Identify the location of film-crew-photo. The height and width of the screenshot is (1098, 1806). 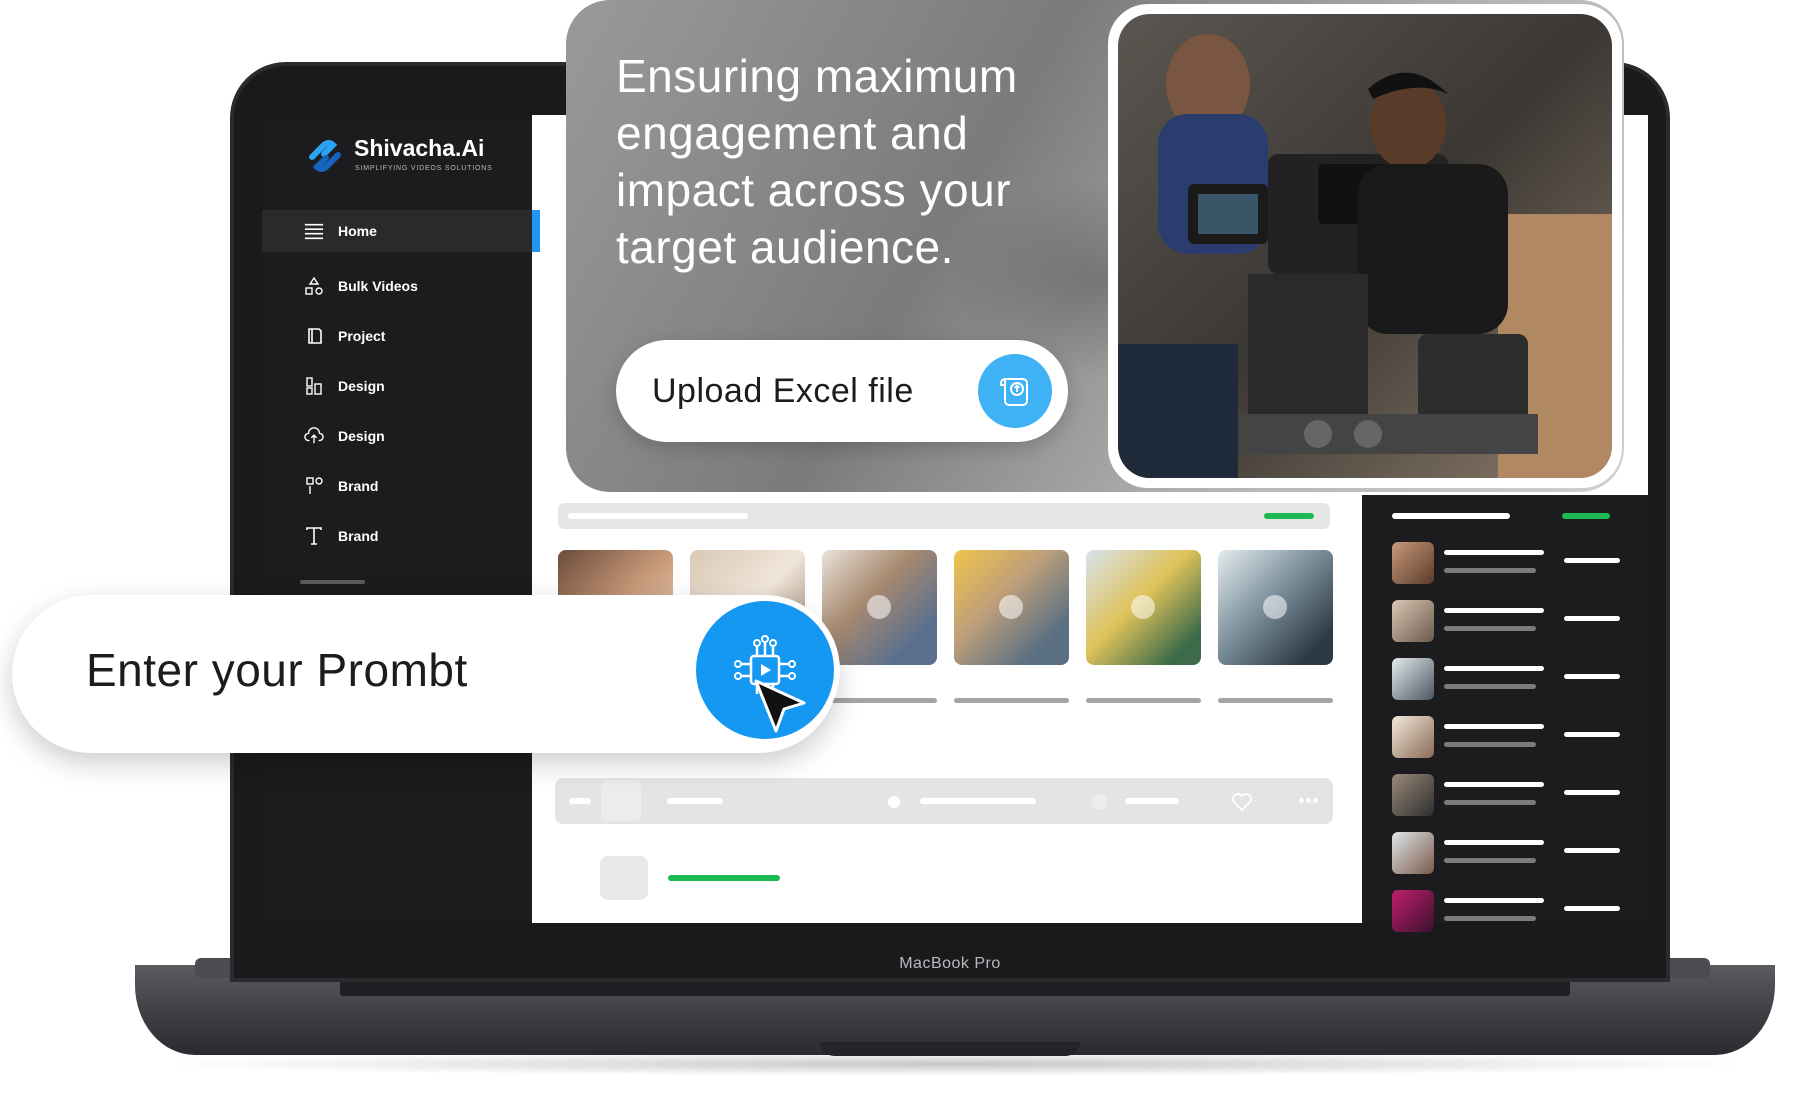
(1365, 246).